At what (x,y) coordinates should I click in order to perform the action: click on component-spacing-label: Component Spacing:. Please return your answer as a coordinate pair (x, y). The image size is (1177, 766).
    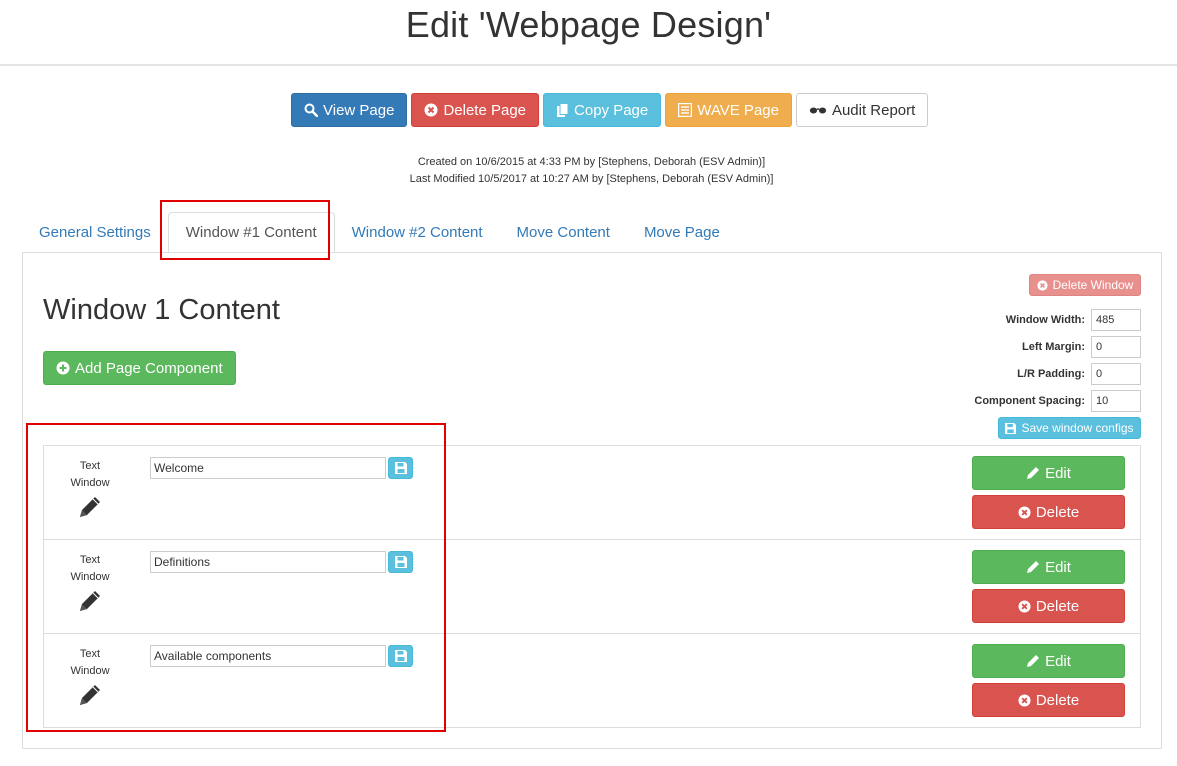
    Looking at the image, I should click on (1029, 401).